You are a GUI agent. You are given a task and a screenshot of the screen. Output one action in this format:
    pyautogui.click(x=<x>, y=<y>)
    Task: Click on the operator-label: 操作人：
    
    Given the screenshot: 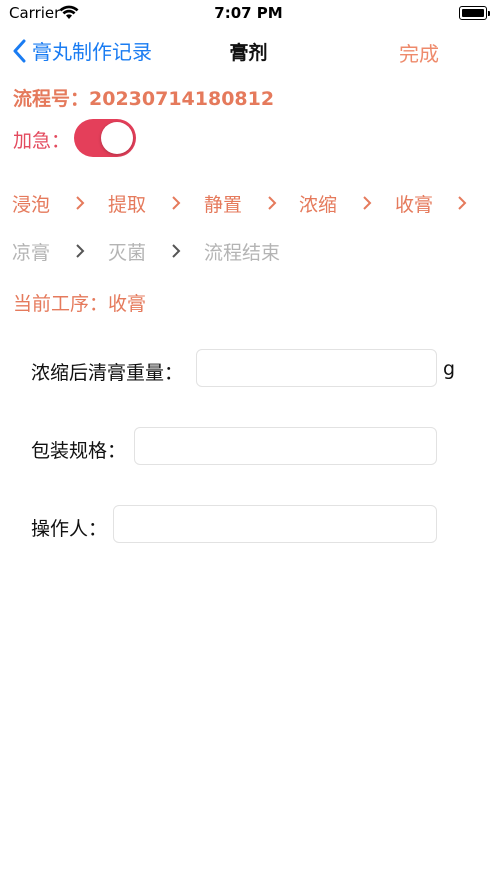 What is the action you would take?
    pyautogui.click(x=69, y=529)
    